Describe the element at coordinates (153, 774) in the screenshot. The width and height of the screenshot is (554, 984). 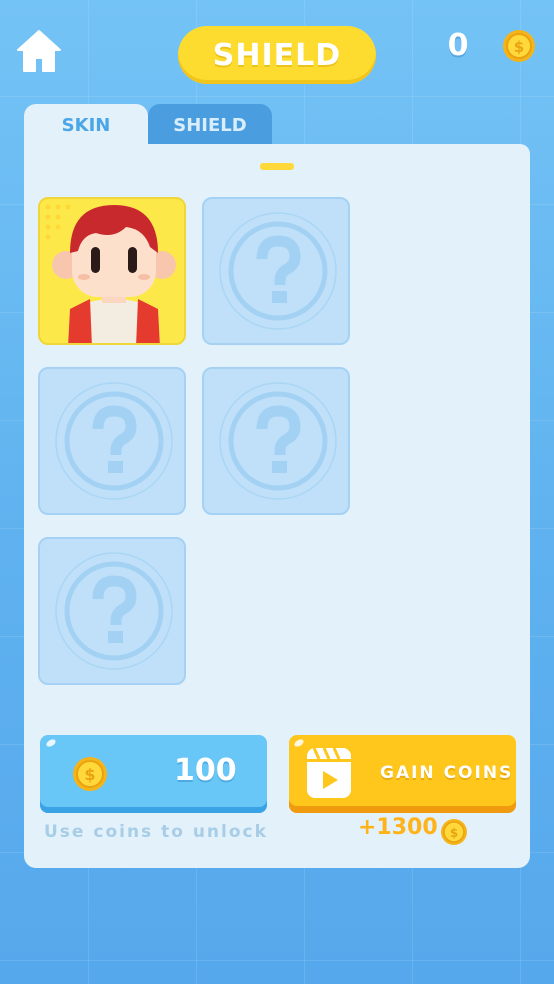
I see `unlock-with-coins-button: $ 100` at that location.